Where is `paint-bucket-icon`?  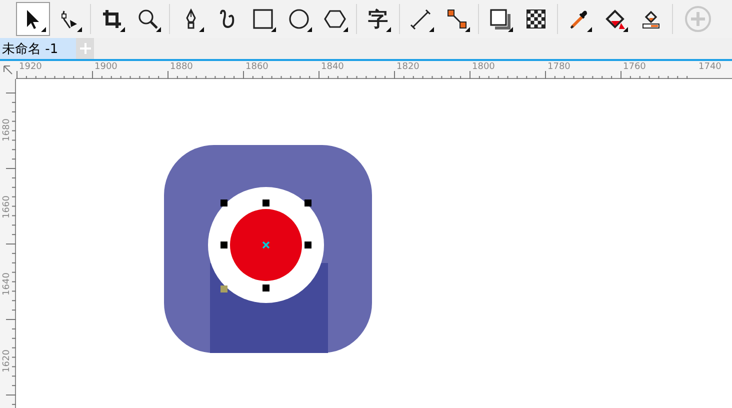
paint-bucket-icon is located at coordinates (615, 19).